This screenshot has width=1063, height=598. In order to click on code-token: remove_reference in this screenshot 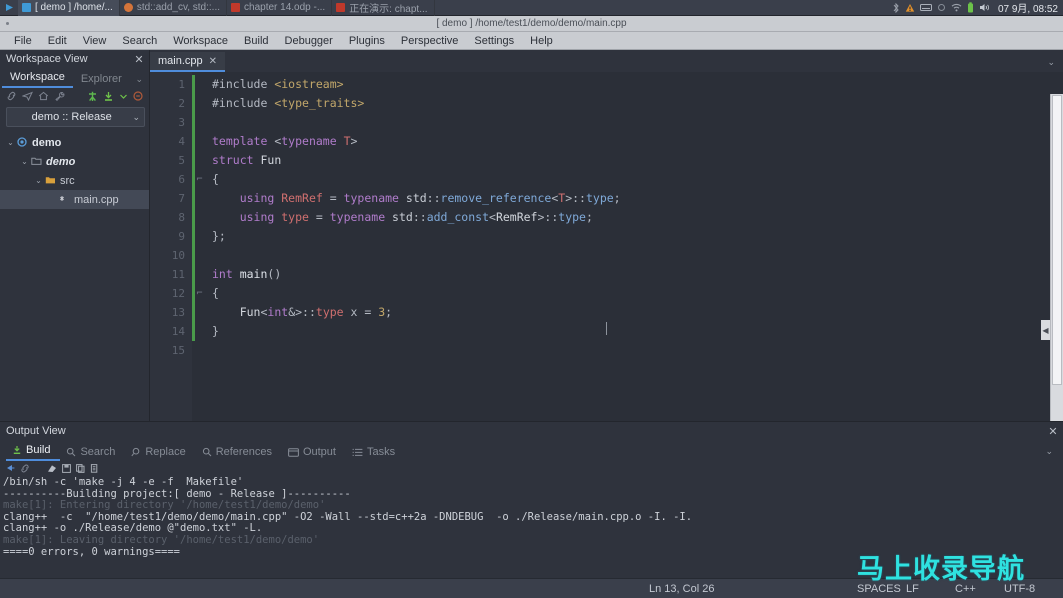, I will do `click(496, 198)`.